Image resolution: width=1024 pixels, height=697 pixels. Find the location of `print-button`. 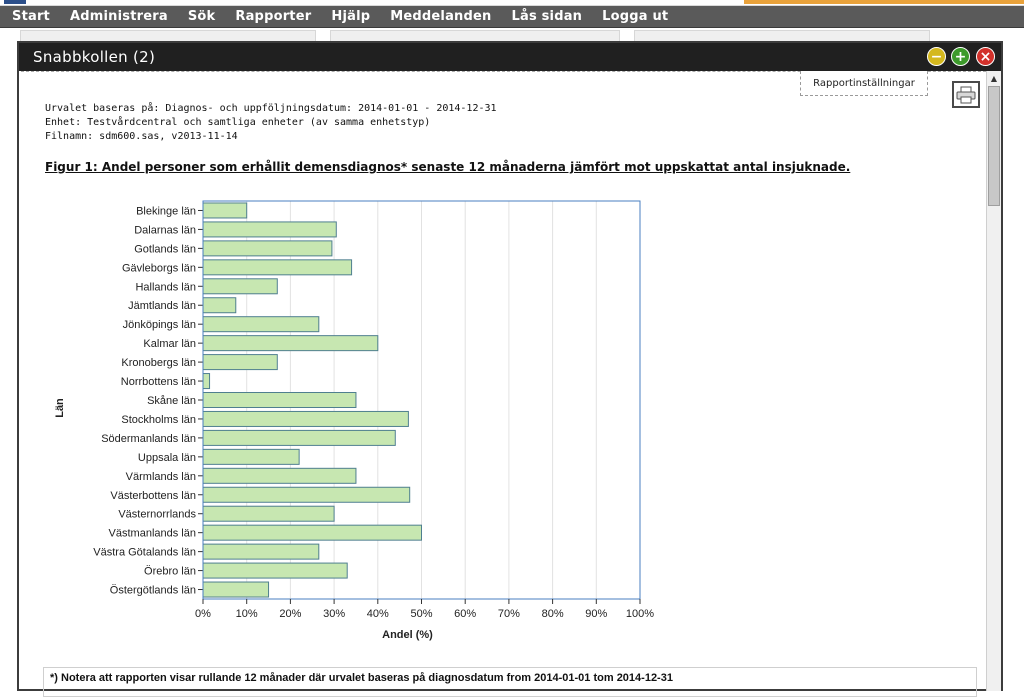

print-button is located at coordinates (966, 94).